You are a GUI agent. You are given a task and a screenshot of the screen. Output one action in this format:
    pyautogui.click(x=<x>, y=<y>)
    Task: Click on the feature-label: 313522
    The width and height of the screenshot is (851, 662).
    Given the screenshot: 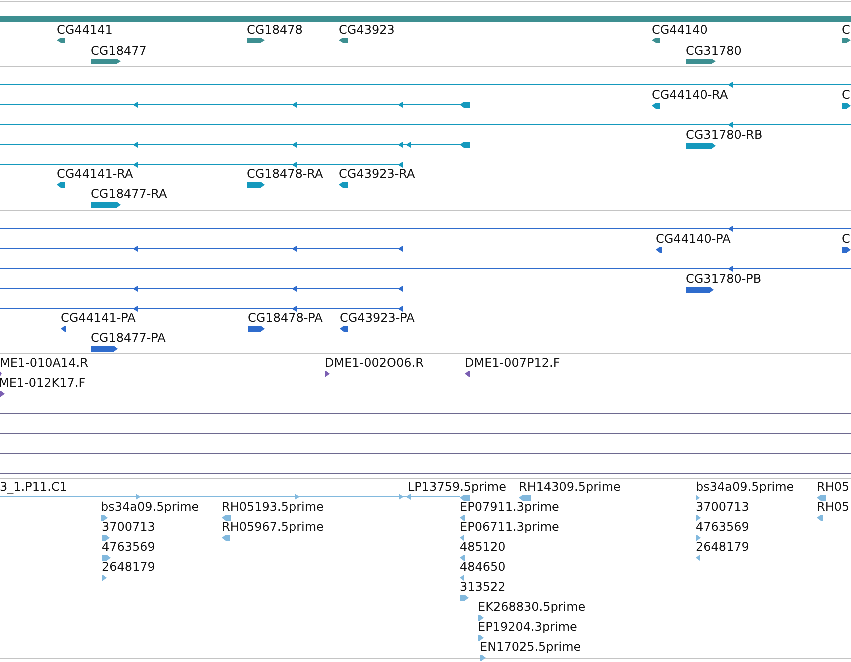 What is the action you would take?
    pyautogui.click(x=483, y=587)
    